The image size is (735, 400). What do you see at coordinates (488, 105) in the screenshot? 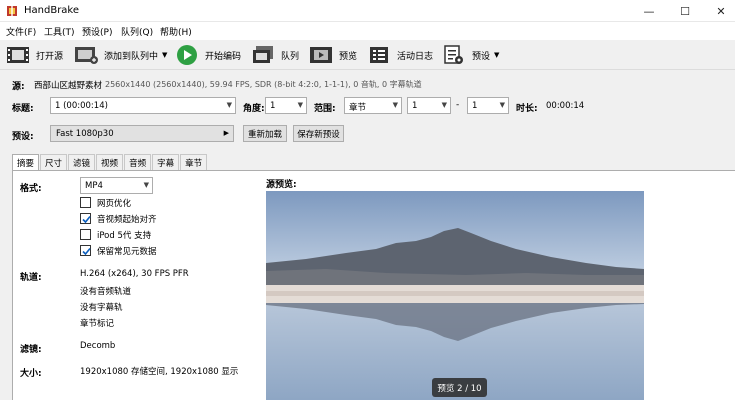
I see `range-end-select: 1 ▼` at bounding box center [488, 105].